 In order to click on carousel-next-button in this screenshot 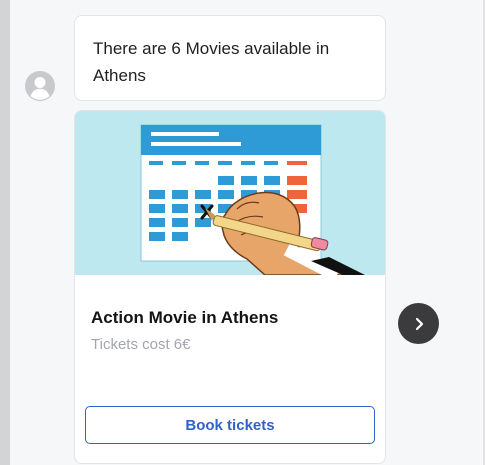, I will do `click(418, 323)`.